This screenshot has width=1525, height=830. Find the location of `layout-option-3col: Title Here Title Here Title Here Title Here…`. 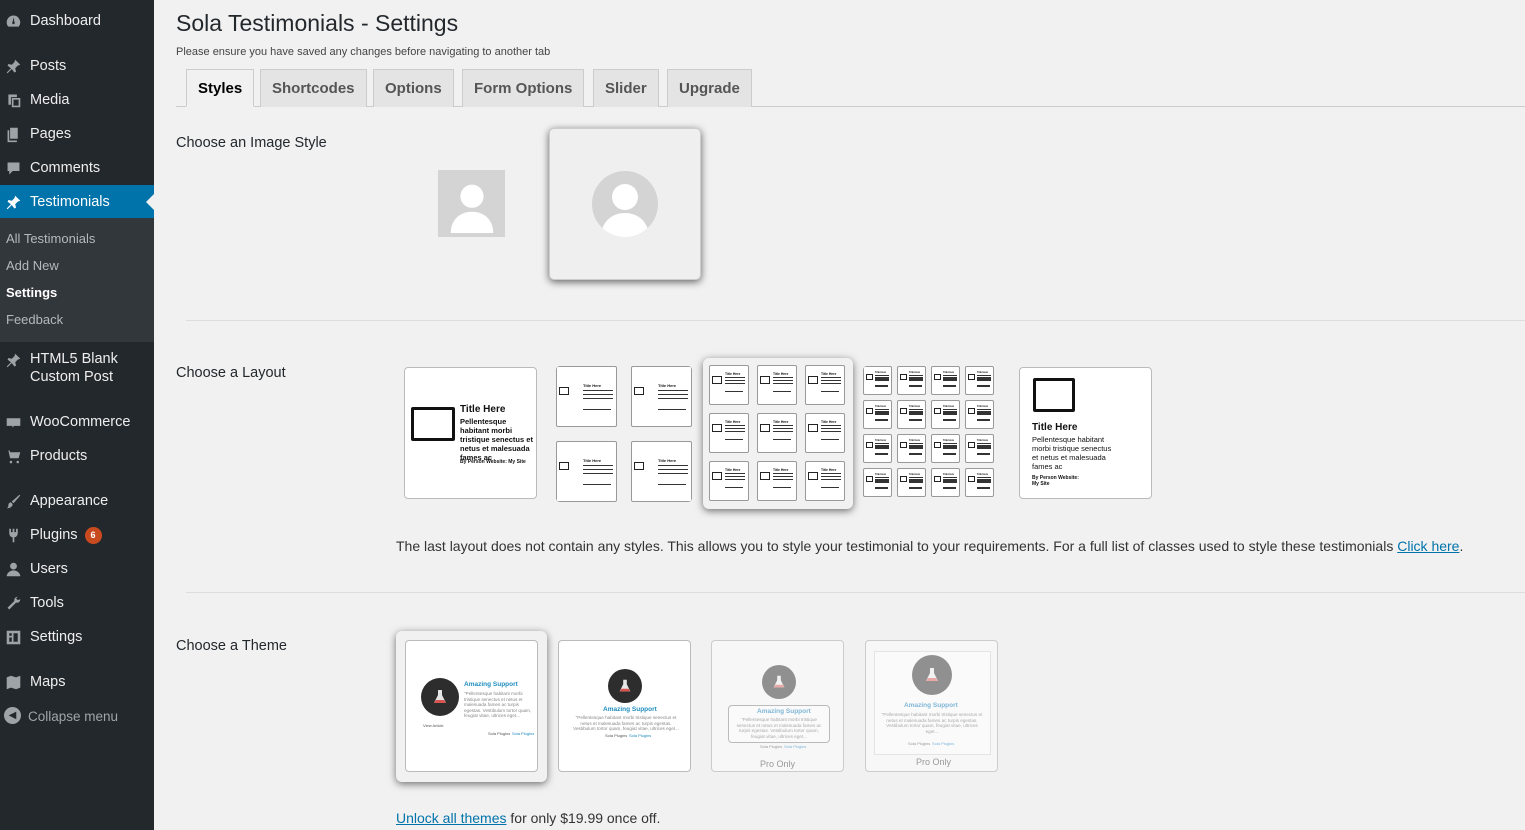

layout-option-3col: Title Here Title Here Title Here Title Here… is located at coordinates (778, 433).